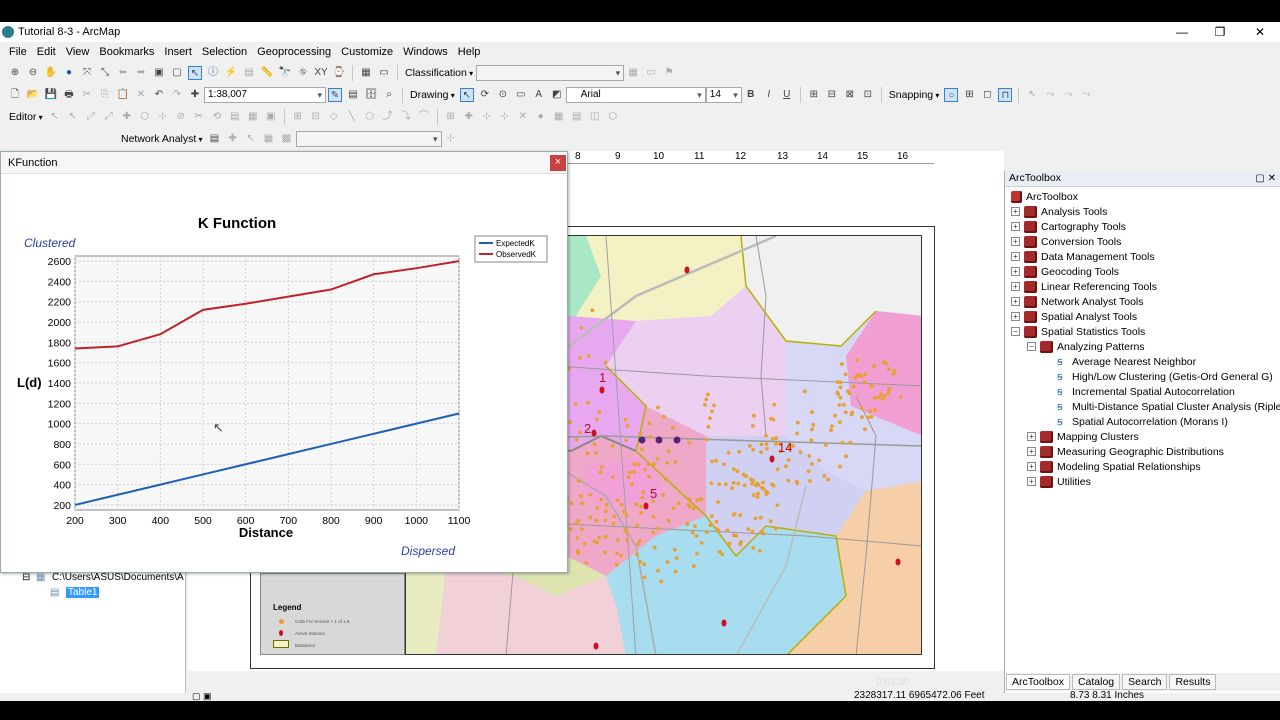 The width and height of the screenshot is (1280, 720). I want to click on vertex-snapping-icon: ◻, so click(987, 95).